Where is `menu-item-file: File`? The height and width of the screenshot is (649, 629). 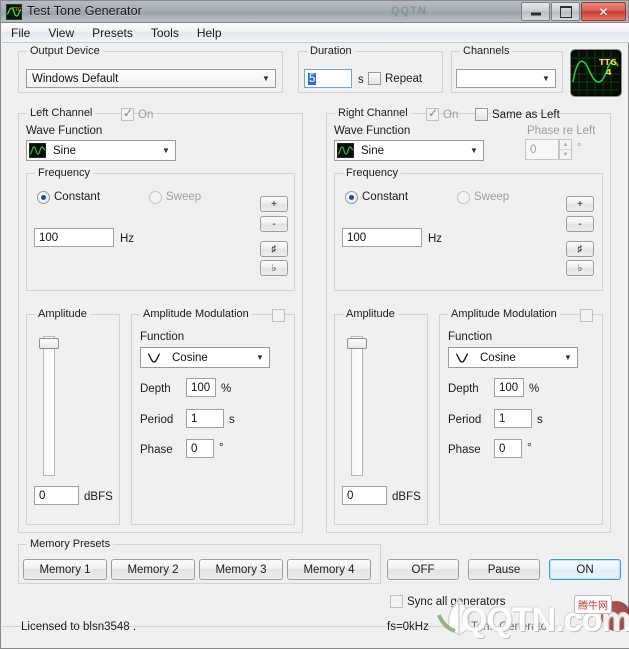 menu-item-file: File is located at coordinates (20, 33).